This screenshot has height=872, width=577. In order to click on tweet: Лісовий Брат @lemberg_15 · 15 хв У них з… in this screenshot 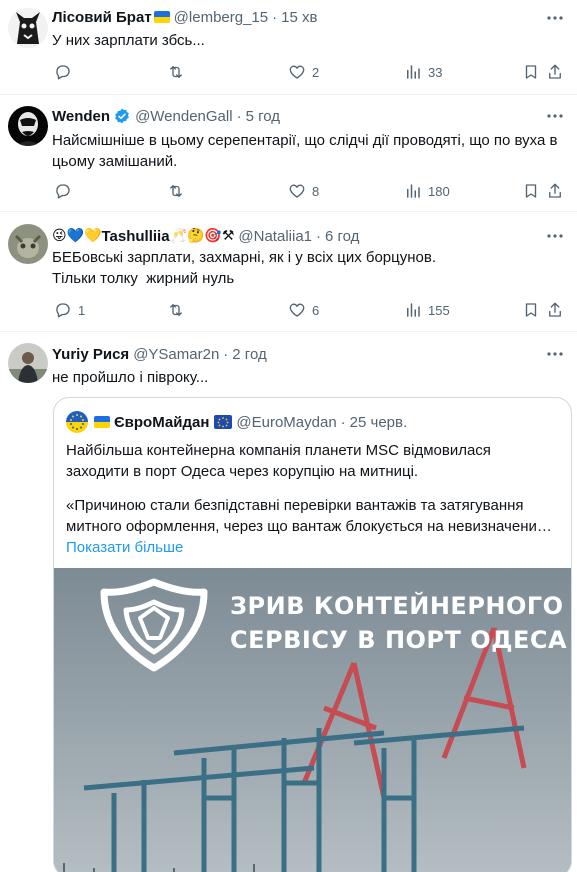, I will do `click(288, 47)`.